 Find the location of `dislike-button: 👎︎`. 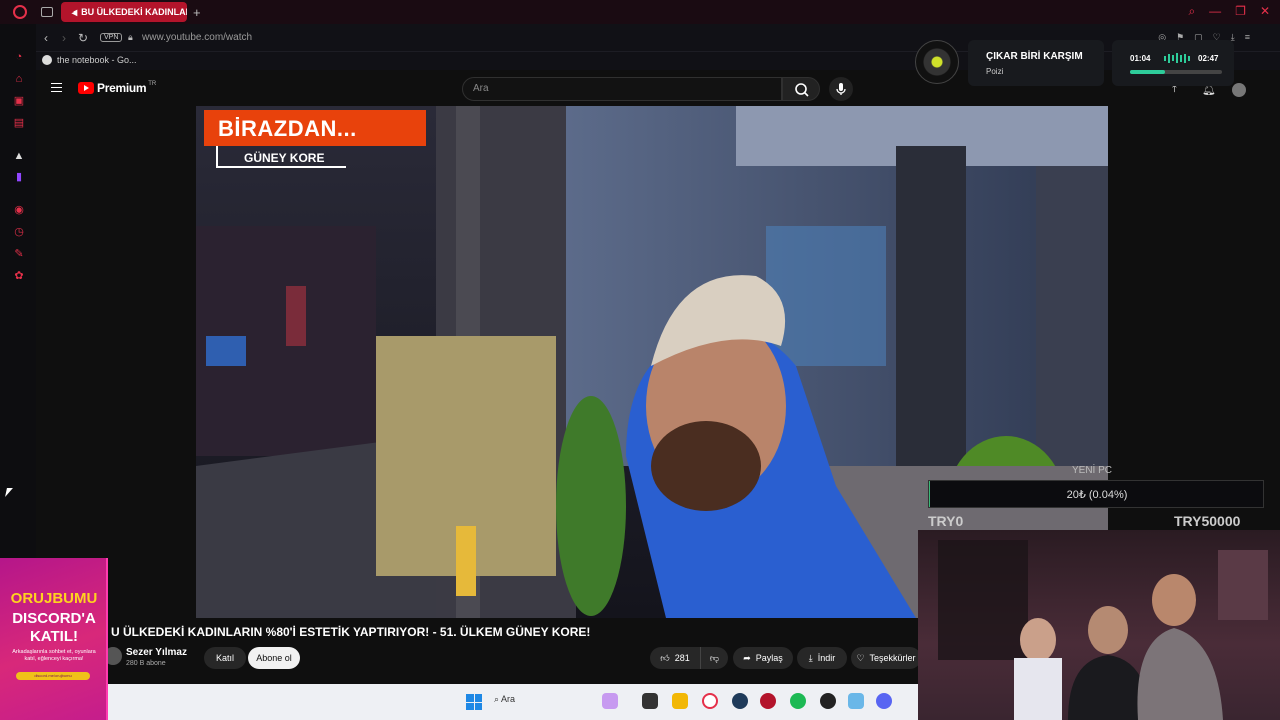

dislike-button: 👎︎ is located at coordinates (714, 658).